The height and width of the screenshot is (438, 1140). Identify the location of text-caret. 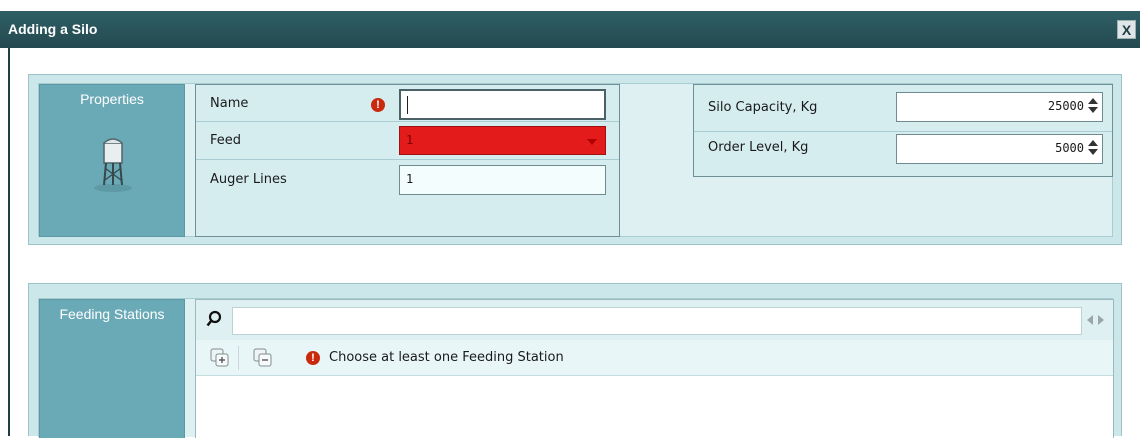
(407, 105).